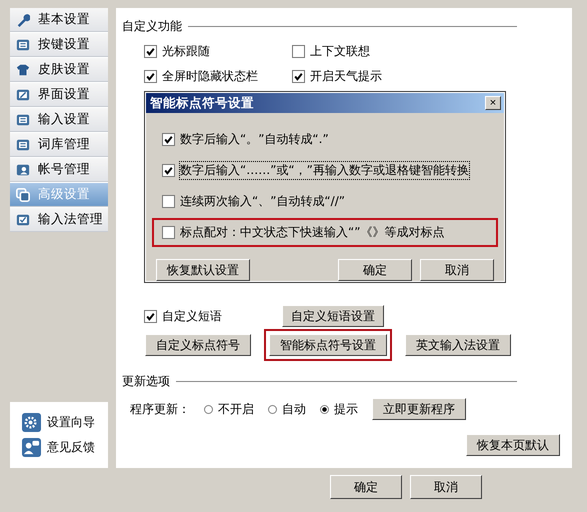 This screenshot has height=512, width=587. What do you see at coordinates (419, 409) in the screenshot?
I see `update-now-button: 立即更新程序` at bounding box center [419, 409].